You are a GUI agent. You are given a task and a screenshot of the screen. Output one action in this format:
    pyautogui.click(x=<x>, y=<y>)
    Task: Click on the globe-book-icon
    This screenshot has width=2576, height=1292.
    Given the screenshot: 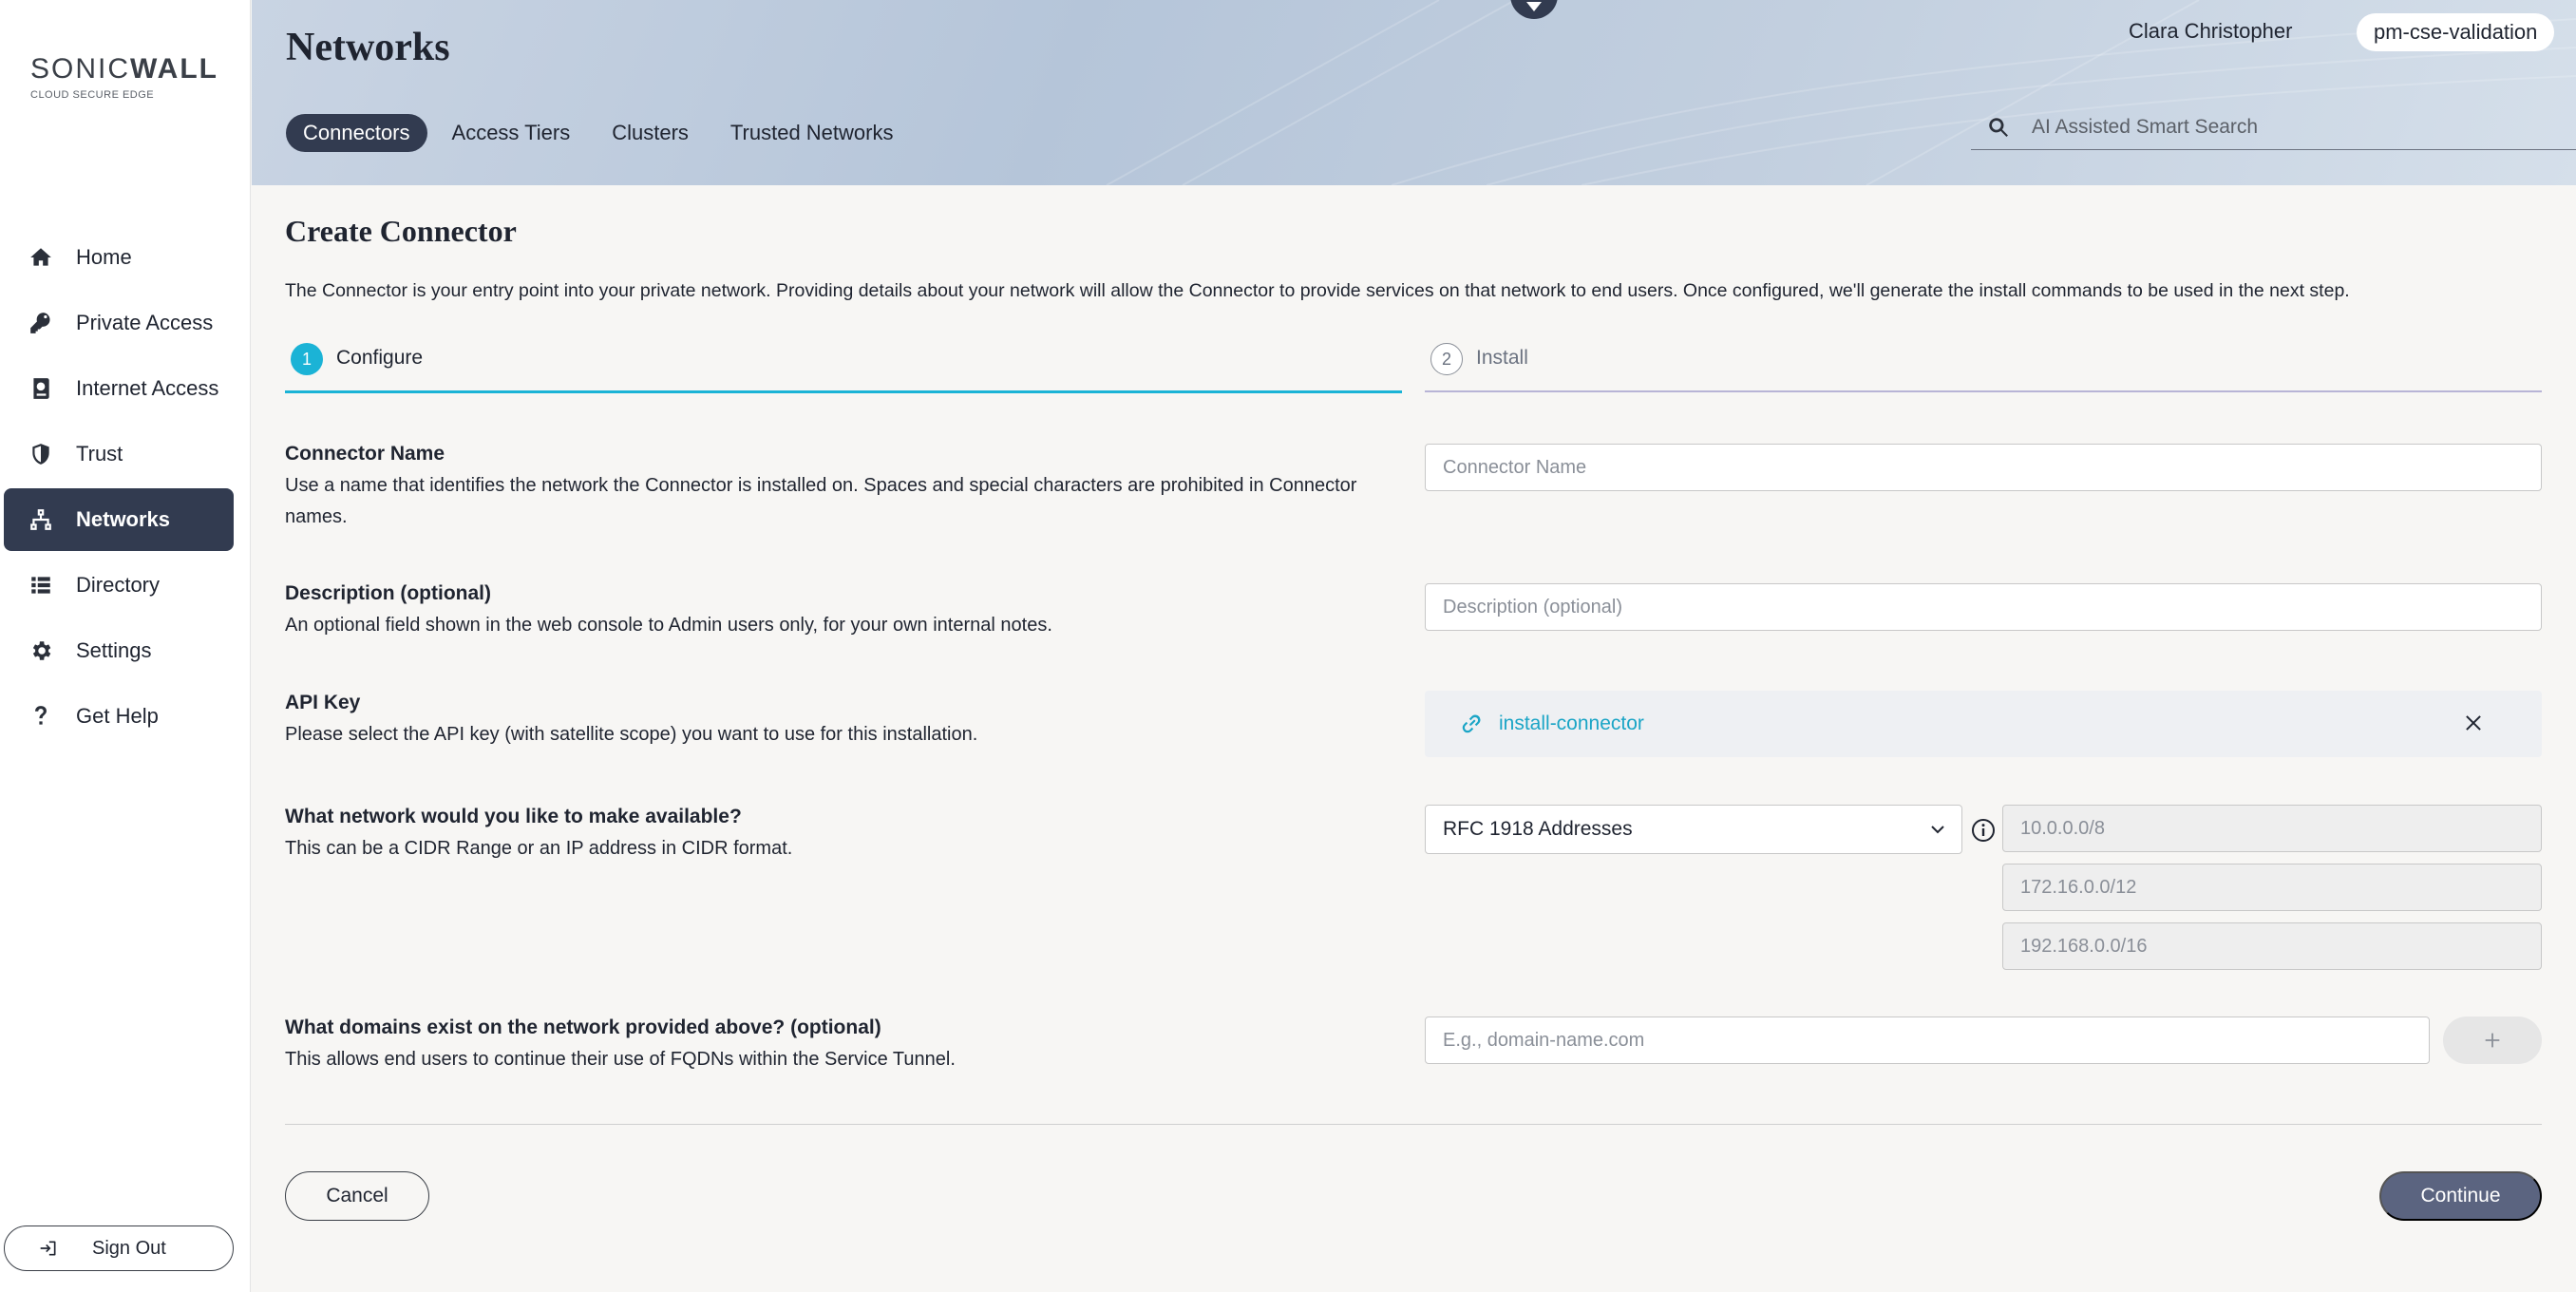 What is the action you would take?
    pyautogui.click(x=41, y=388)
    